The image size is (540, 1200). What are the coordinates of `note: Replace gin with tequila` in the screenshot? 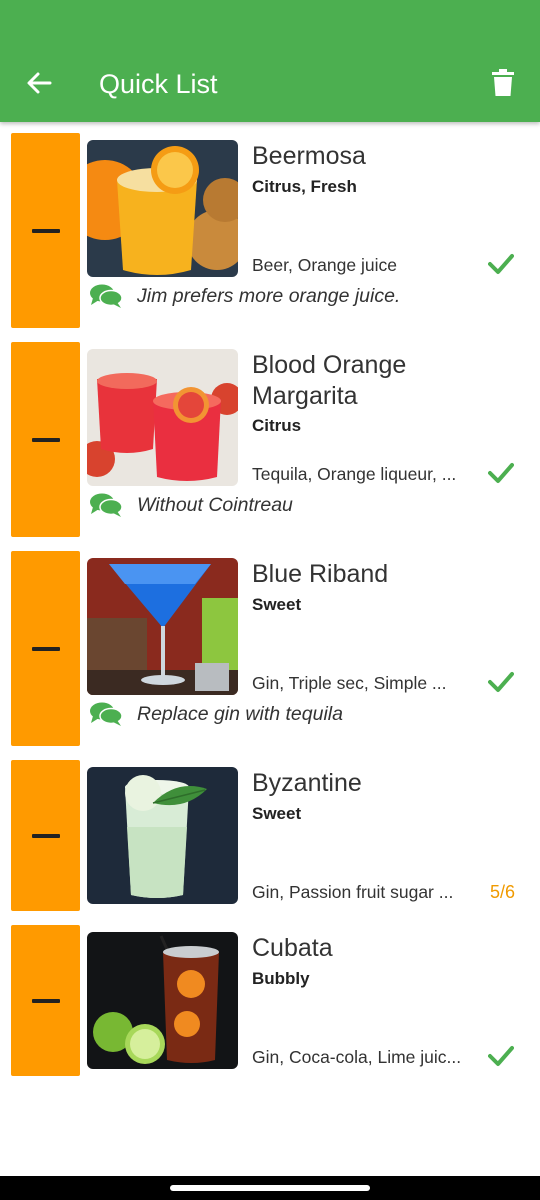 It's located at (216, 714).